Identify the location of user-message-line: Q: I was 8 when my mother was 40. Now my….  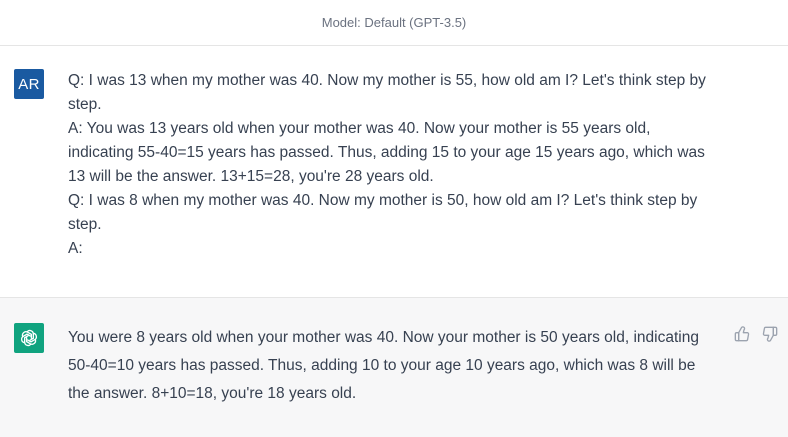
(383, 212).